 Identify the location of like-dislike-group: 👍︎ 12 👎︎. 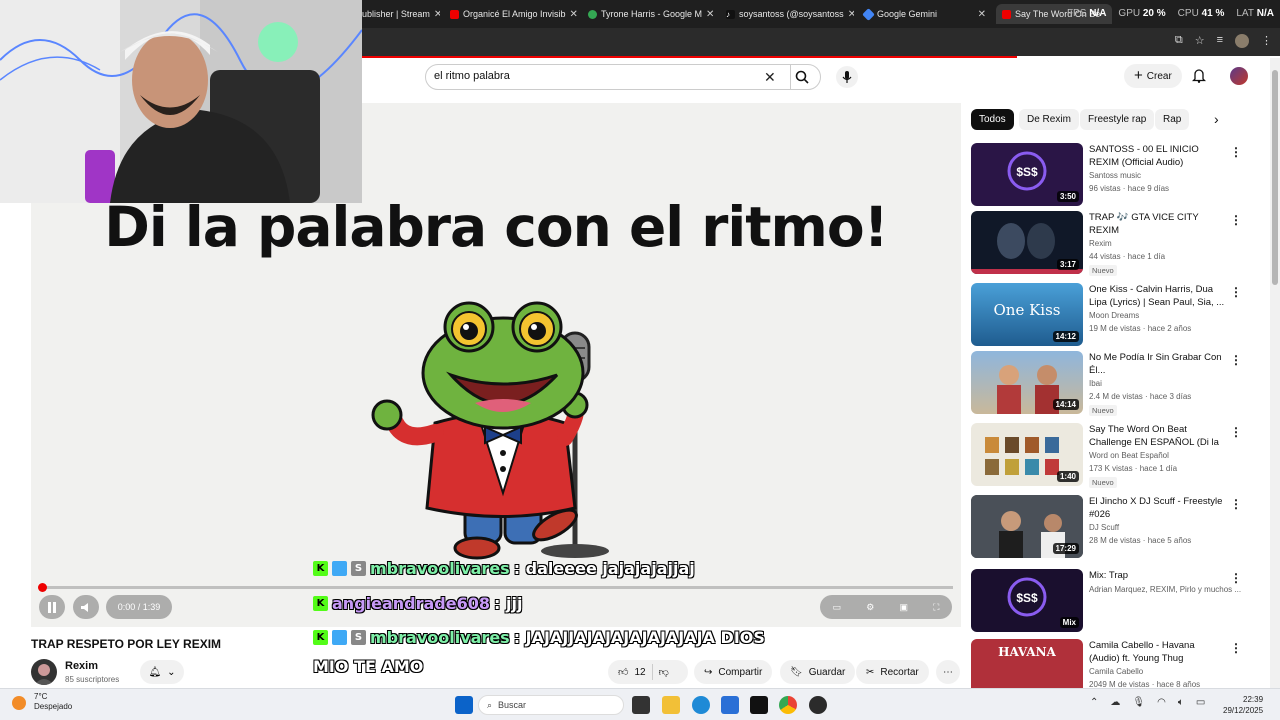
(648, 672).